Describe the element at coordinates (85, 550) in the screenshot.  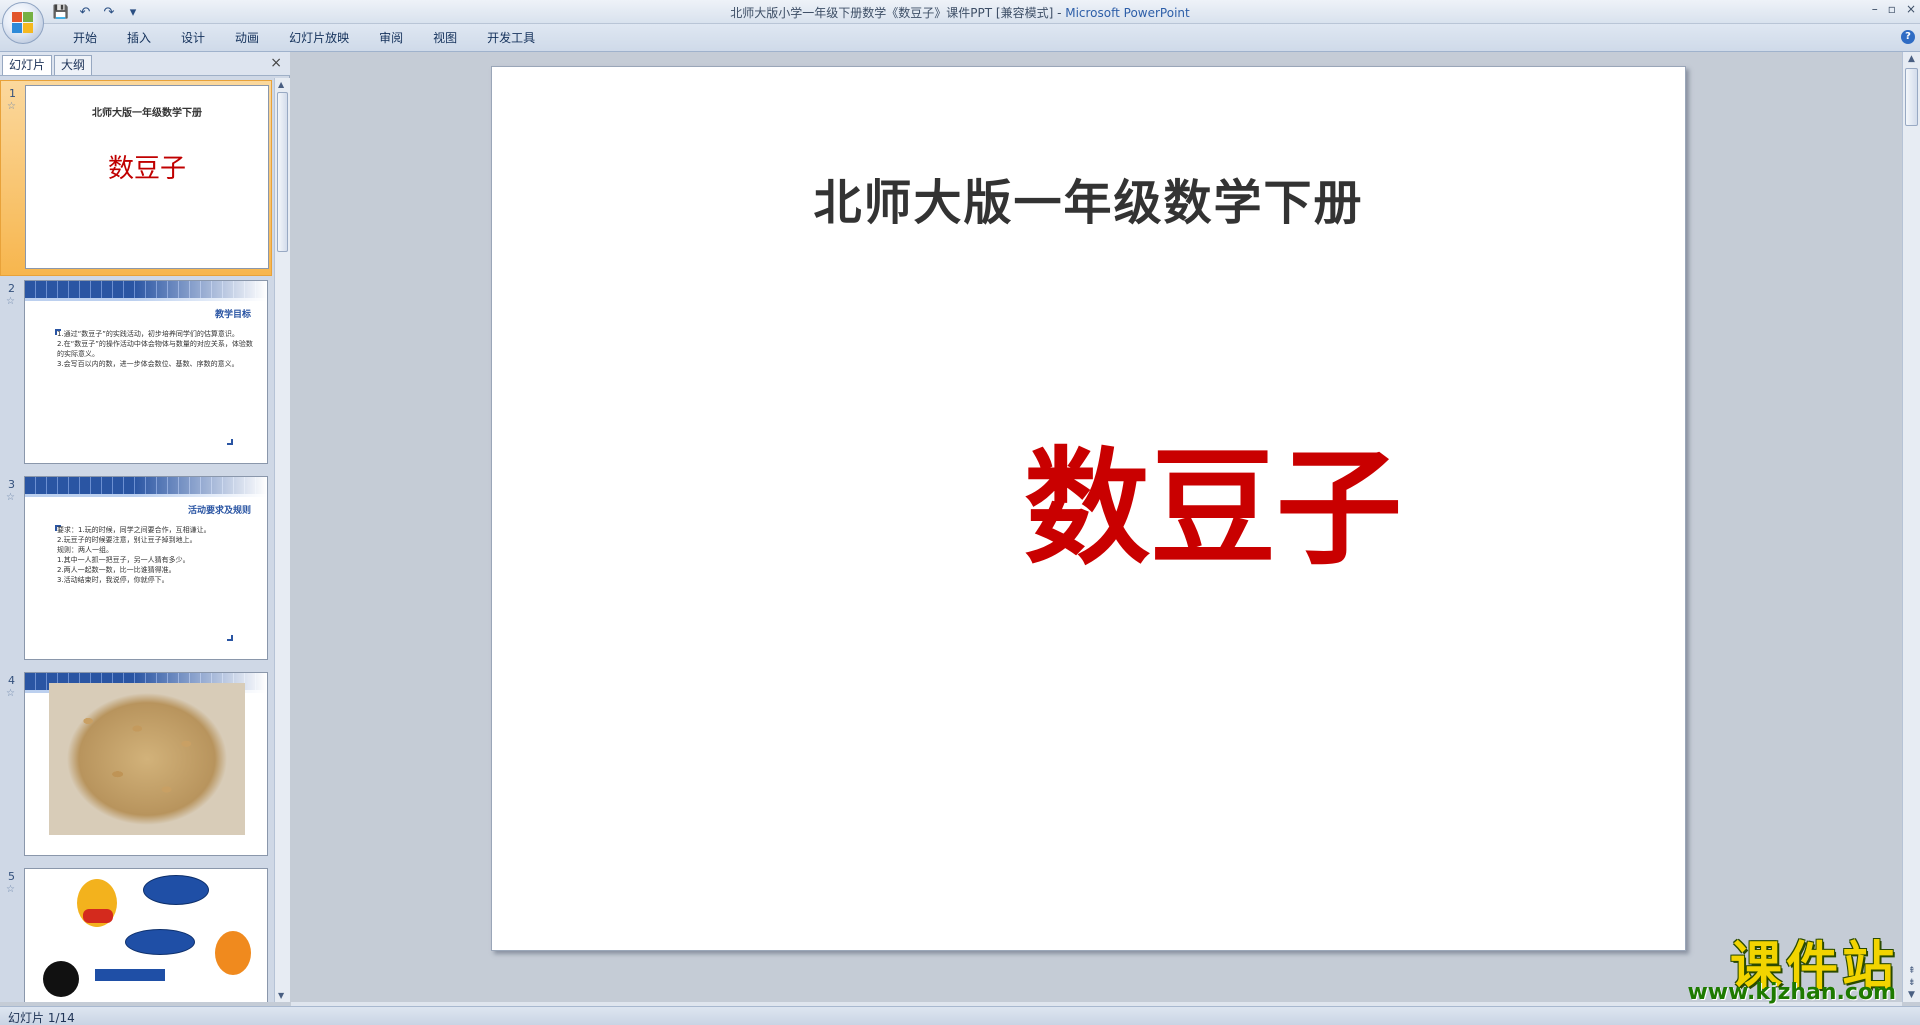
I see `thumb-line: 规则：两人一组。` at that location.